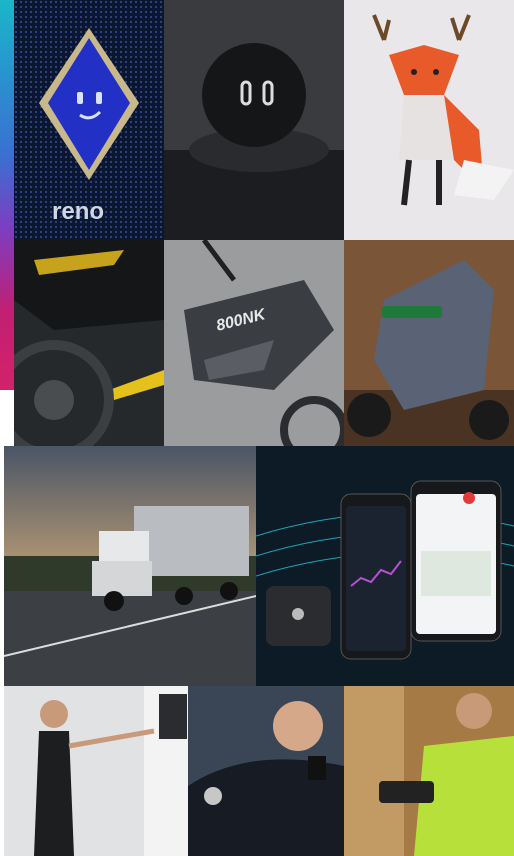 Image resolution: width=514 pixels, height=856 pixels. I want to click on tile-nk-motorcycle: 800NK, so click(254, 343).